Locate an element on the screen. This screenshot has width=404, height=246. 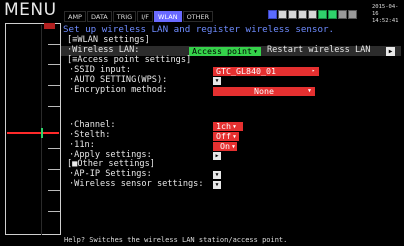
encryption-dropdown: None ▼ is located at coordinates (264, 90).